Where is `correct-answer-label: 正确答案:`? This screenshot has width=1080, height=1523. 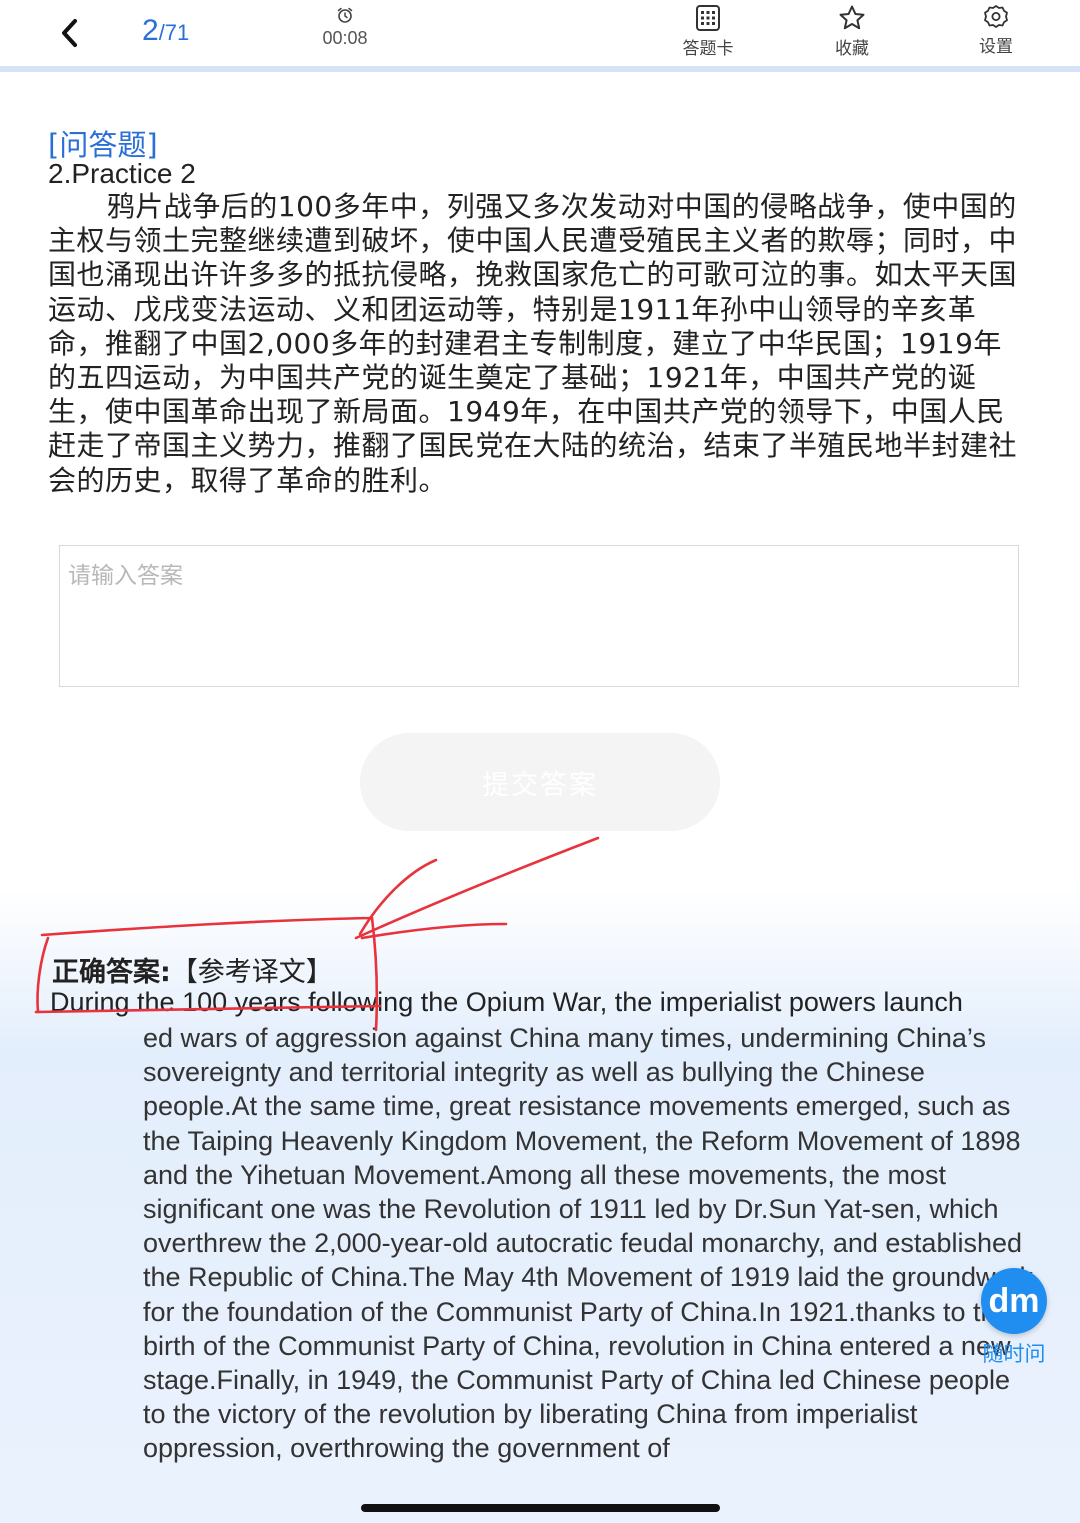
correct-answer-label: 正确答案: is located at coordinates (111, 972).